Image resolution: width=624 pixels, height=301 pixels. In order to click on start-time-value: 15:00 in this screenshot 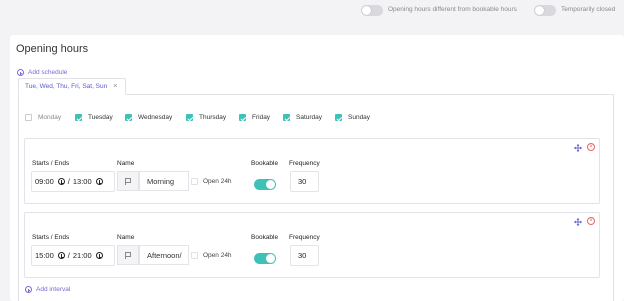, I will do `click(44, 255)`.